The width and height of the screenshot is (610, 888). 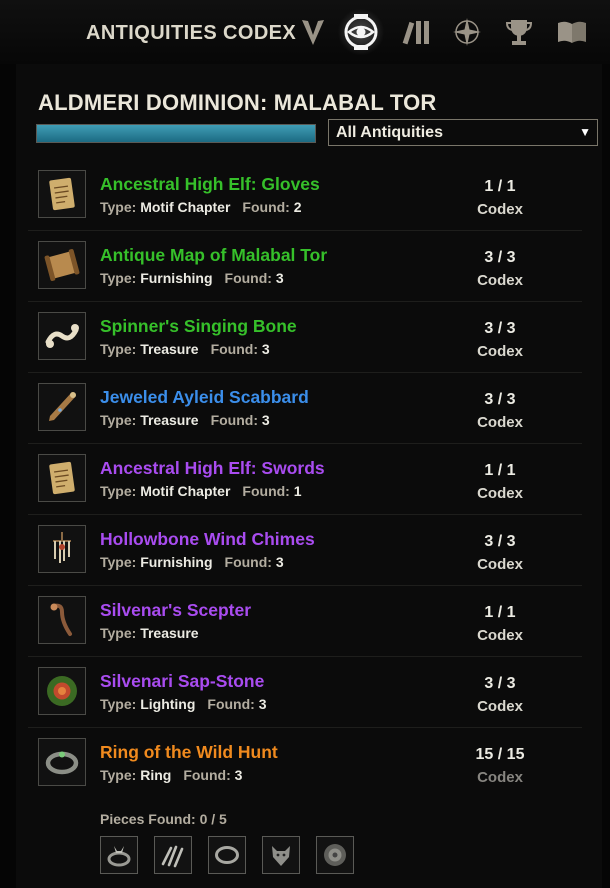 I want to click on tab-books, so click(x=417, y=32).